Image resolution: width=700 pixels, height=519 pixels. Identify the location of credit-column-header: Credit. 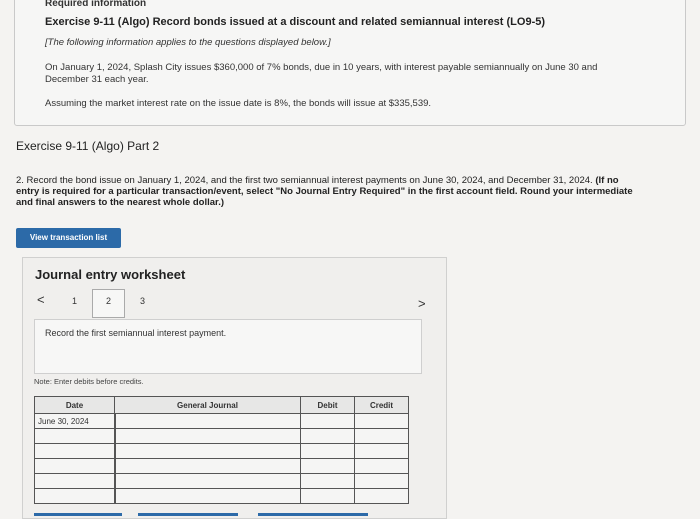
(381, 405).